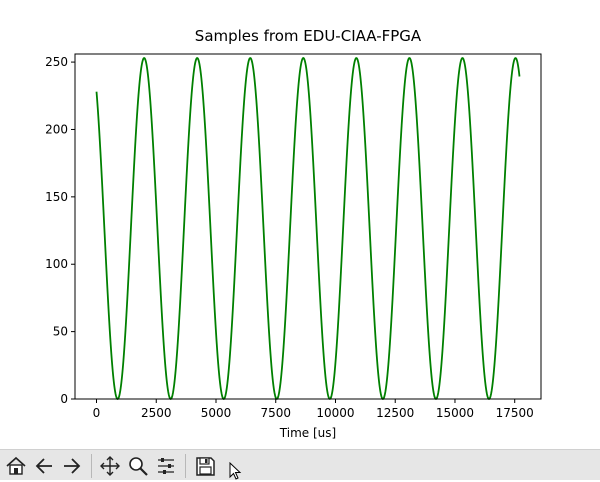 The image size is (600, 482). I want to click on magnifier-icon, so click(138, 466).